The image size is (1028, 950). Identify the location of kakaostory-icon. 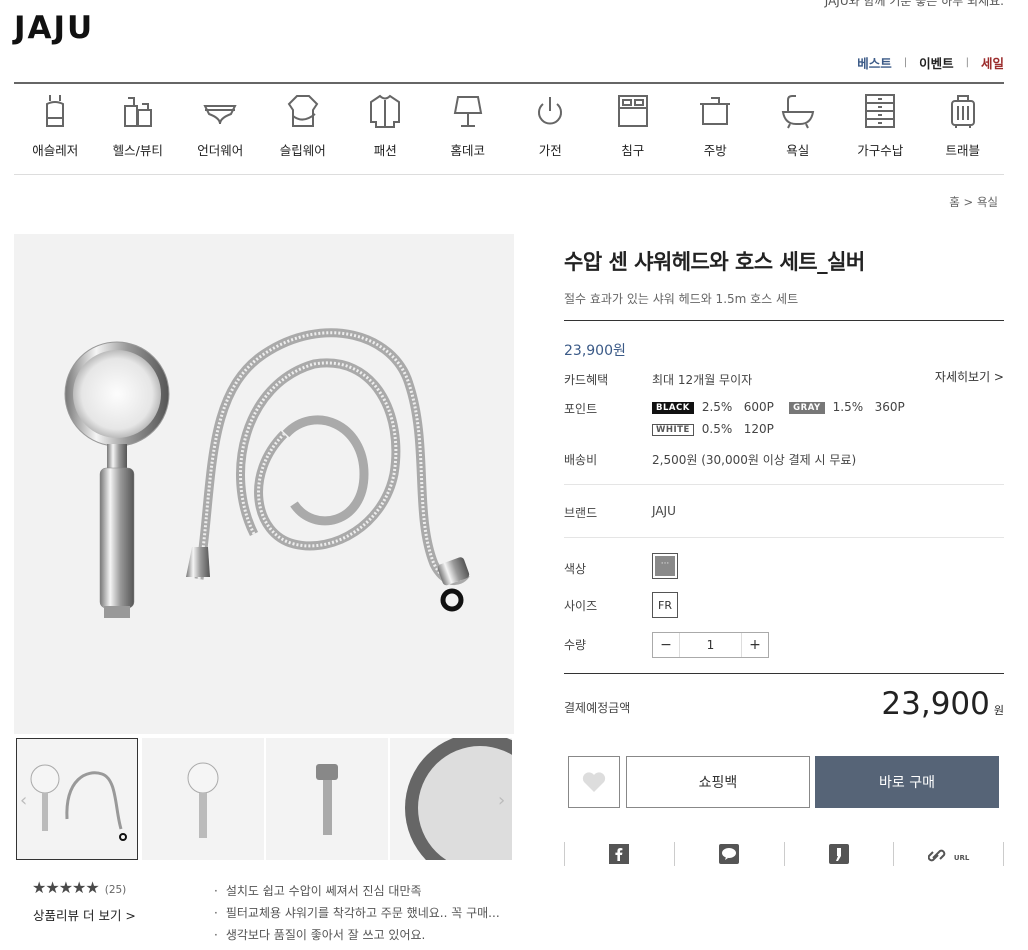
(838, 854).